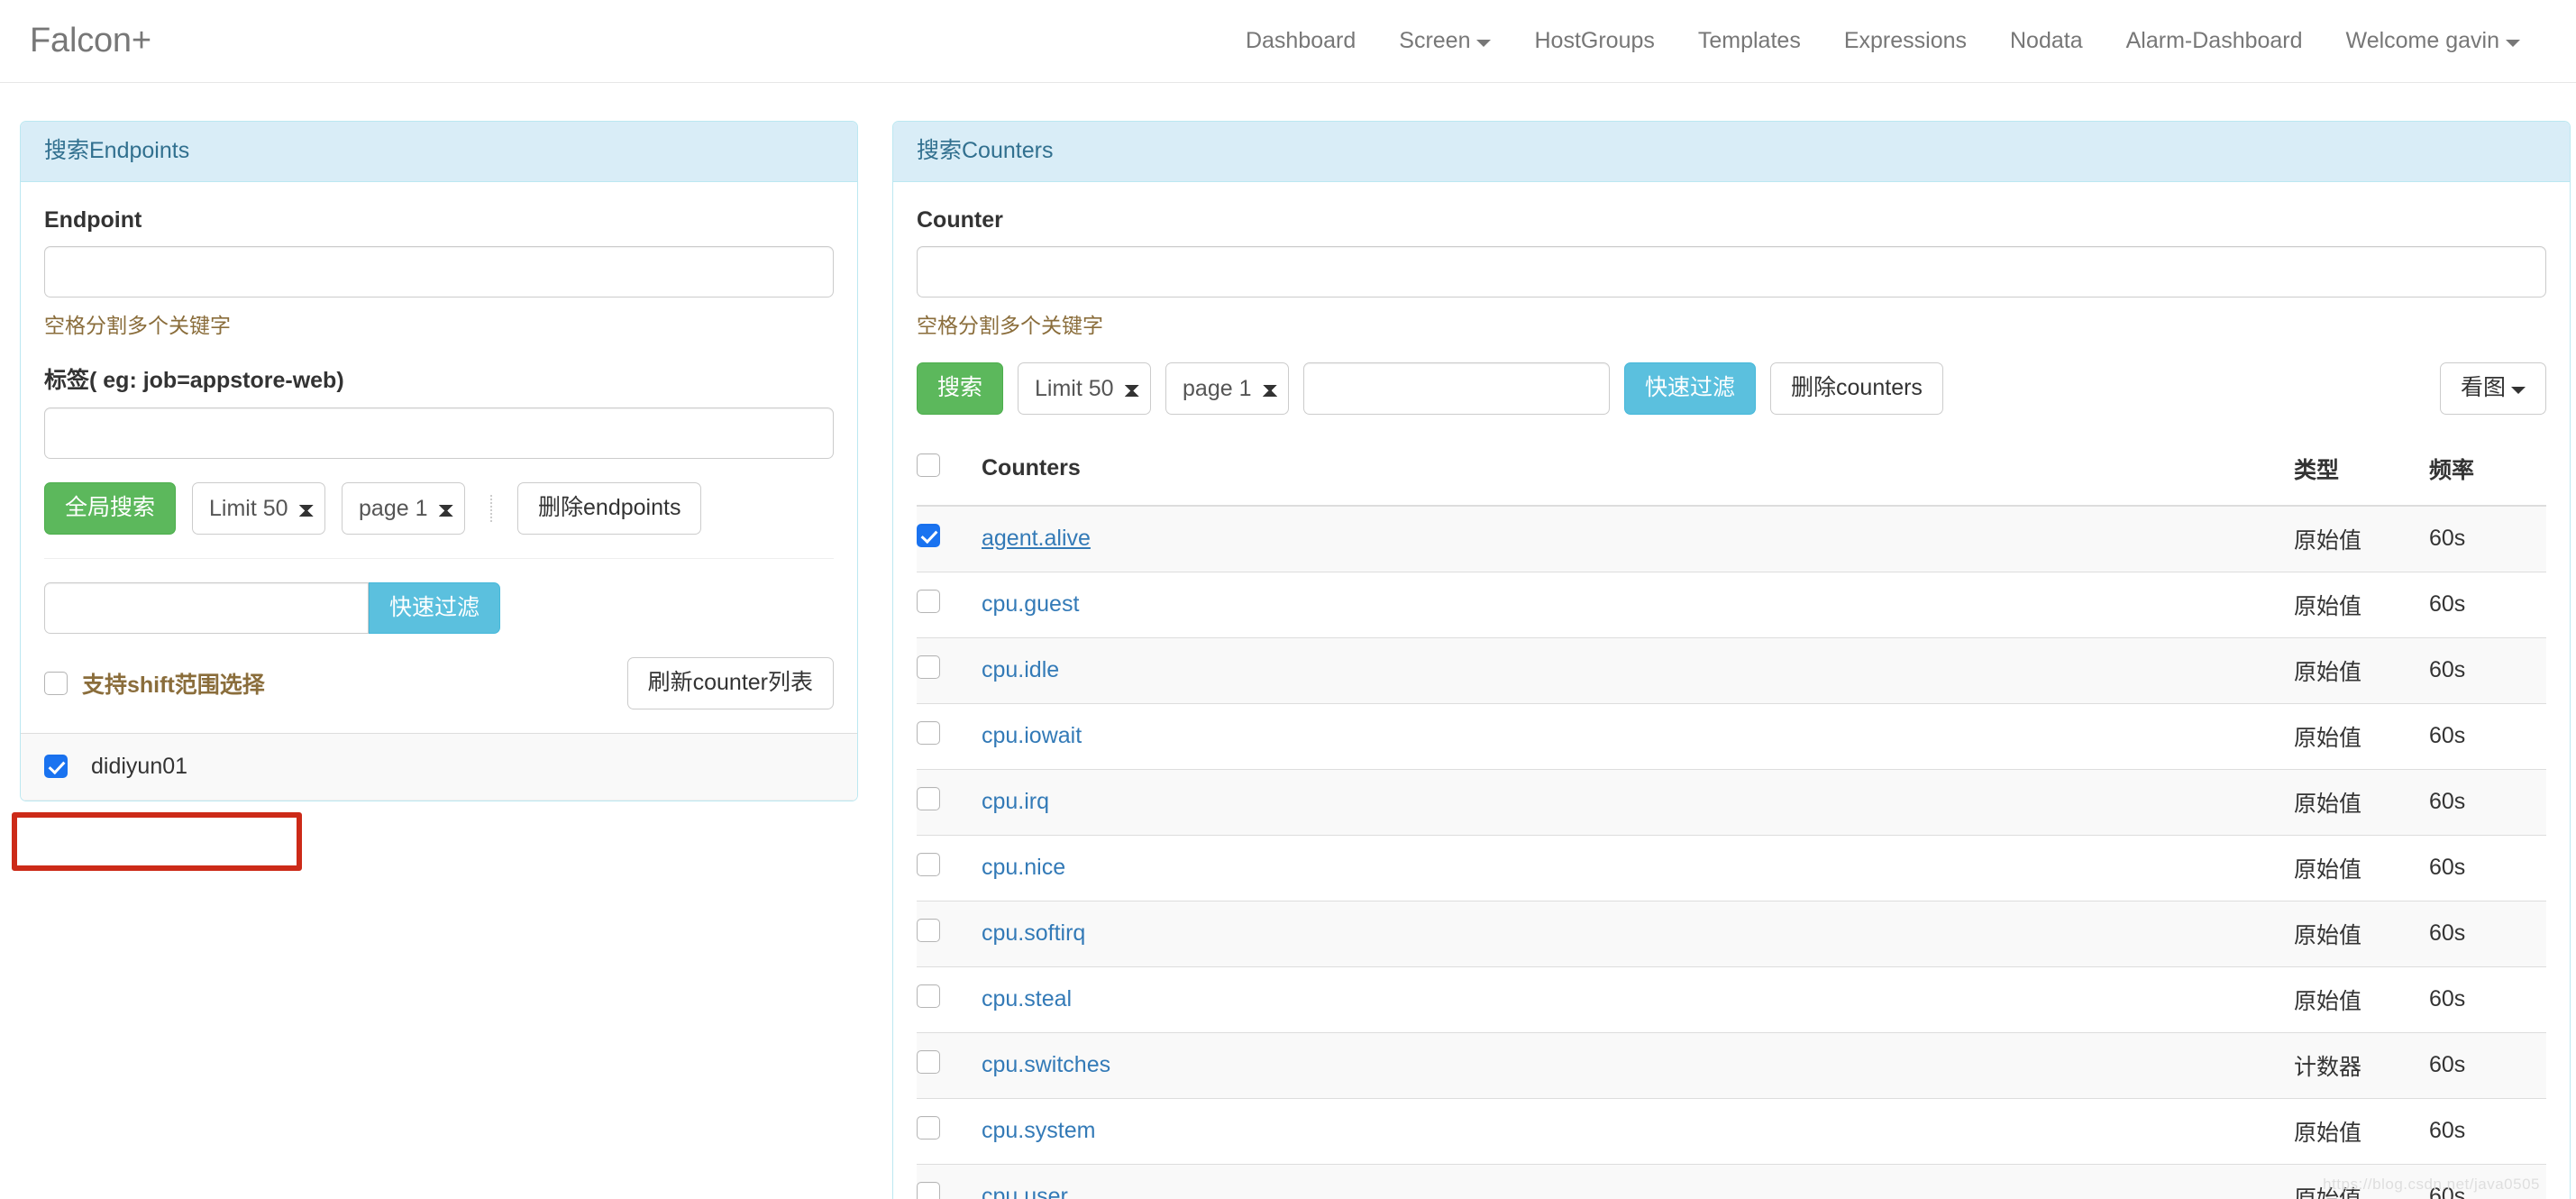  Describe the element at coordinates (439, 558) in the screenshot. I see `endpoints-divider` at that location.